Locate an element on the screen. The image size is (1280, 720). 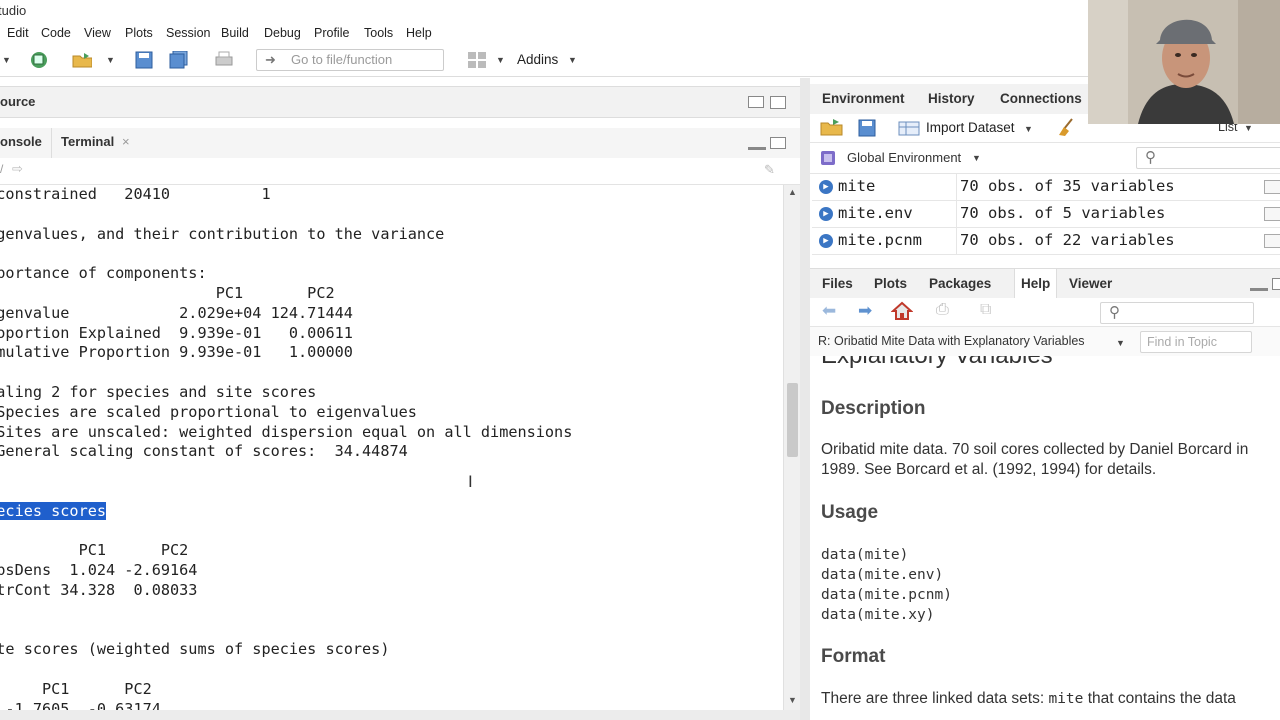
console-line: Scaling 2 for species and site scores is located at coordinates (158, 391).